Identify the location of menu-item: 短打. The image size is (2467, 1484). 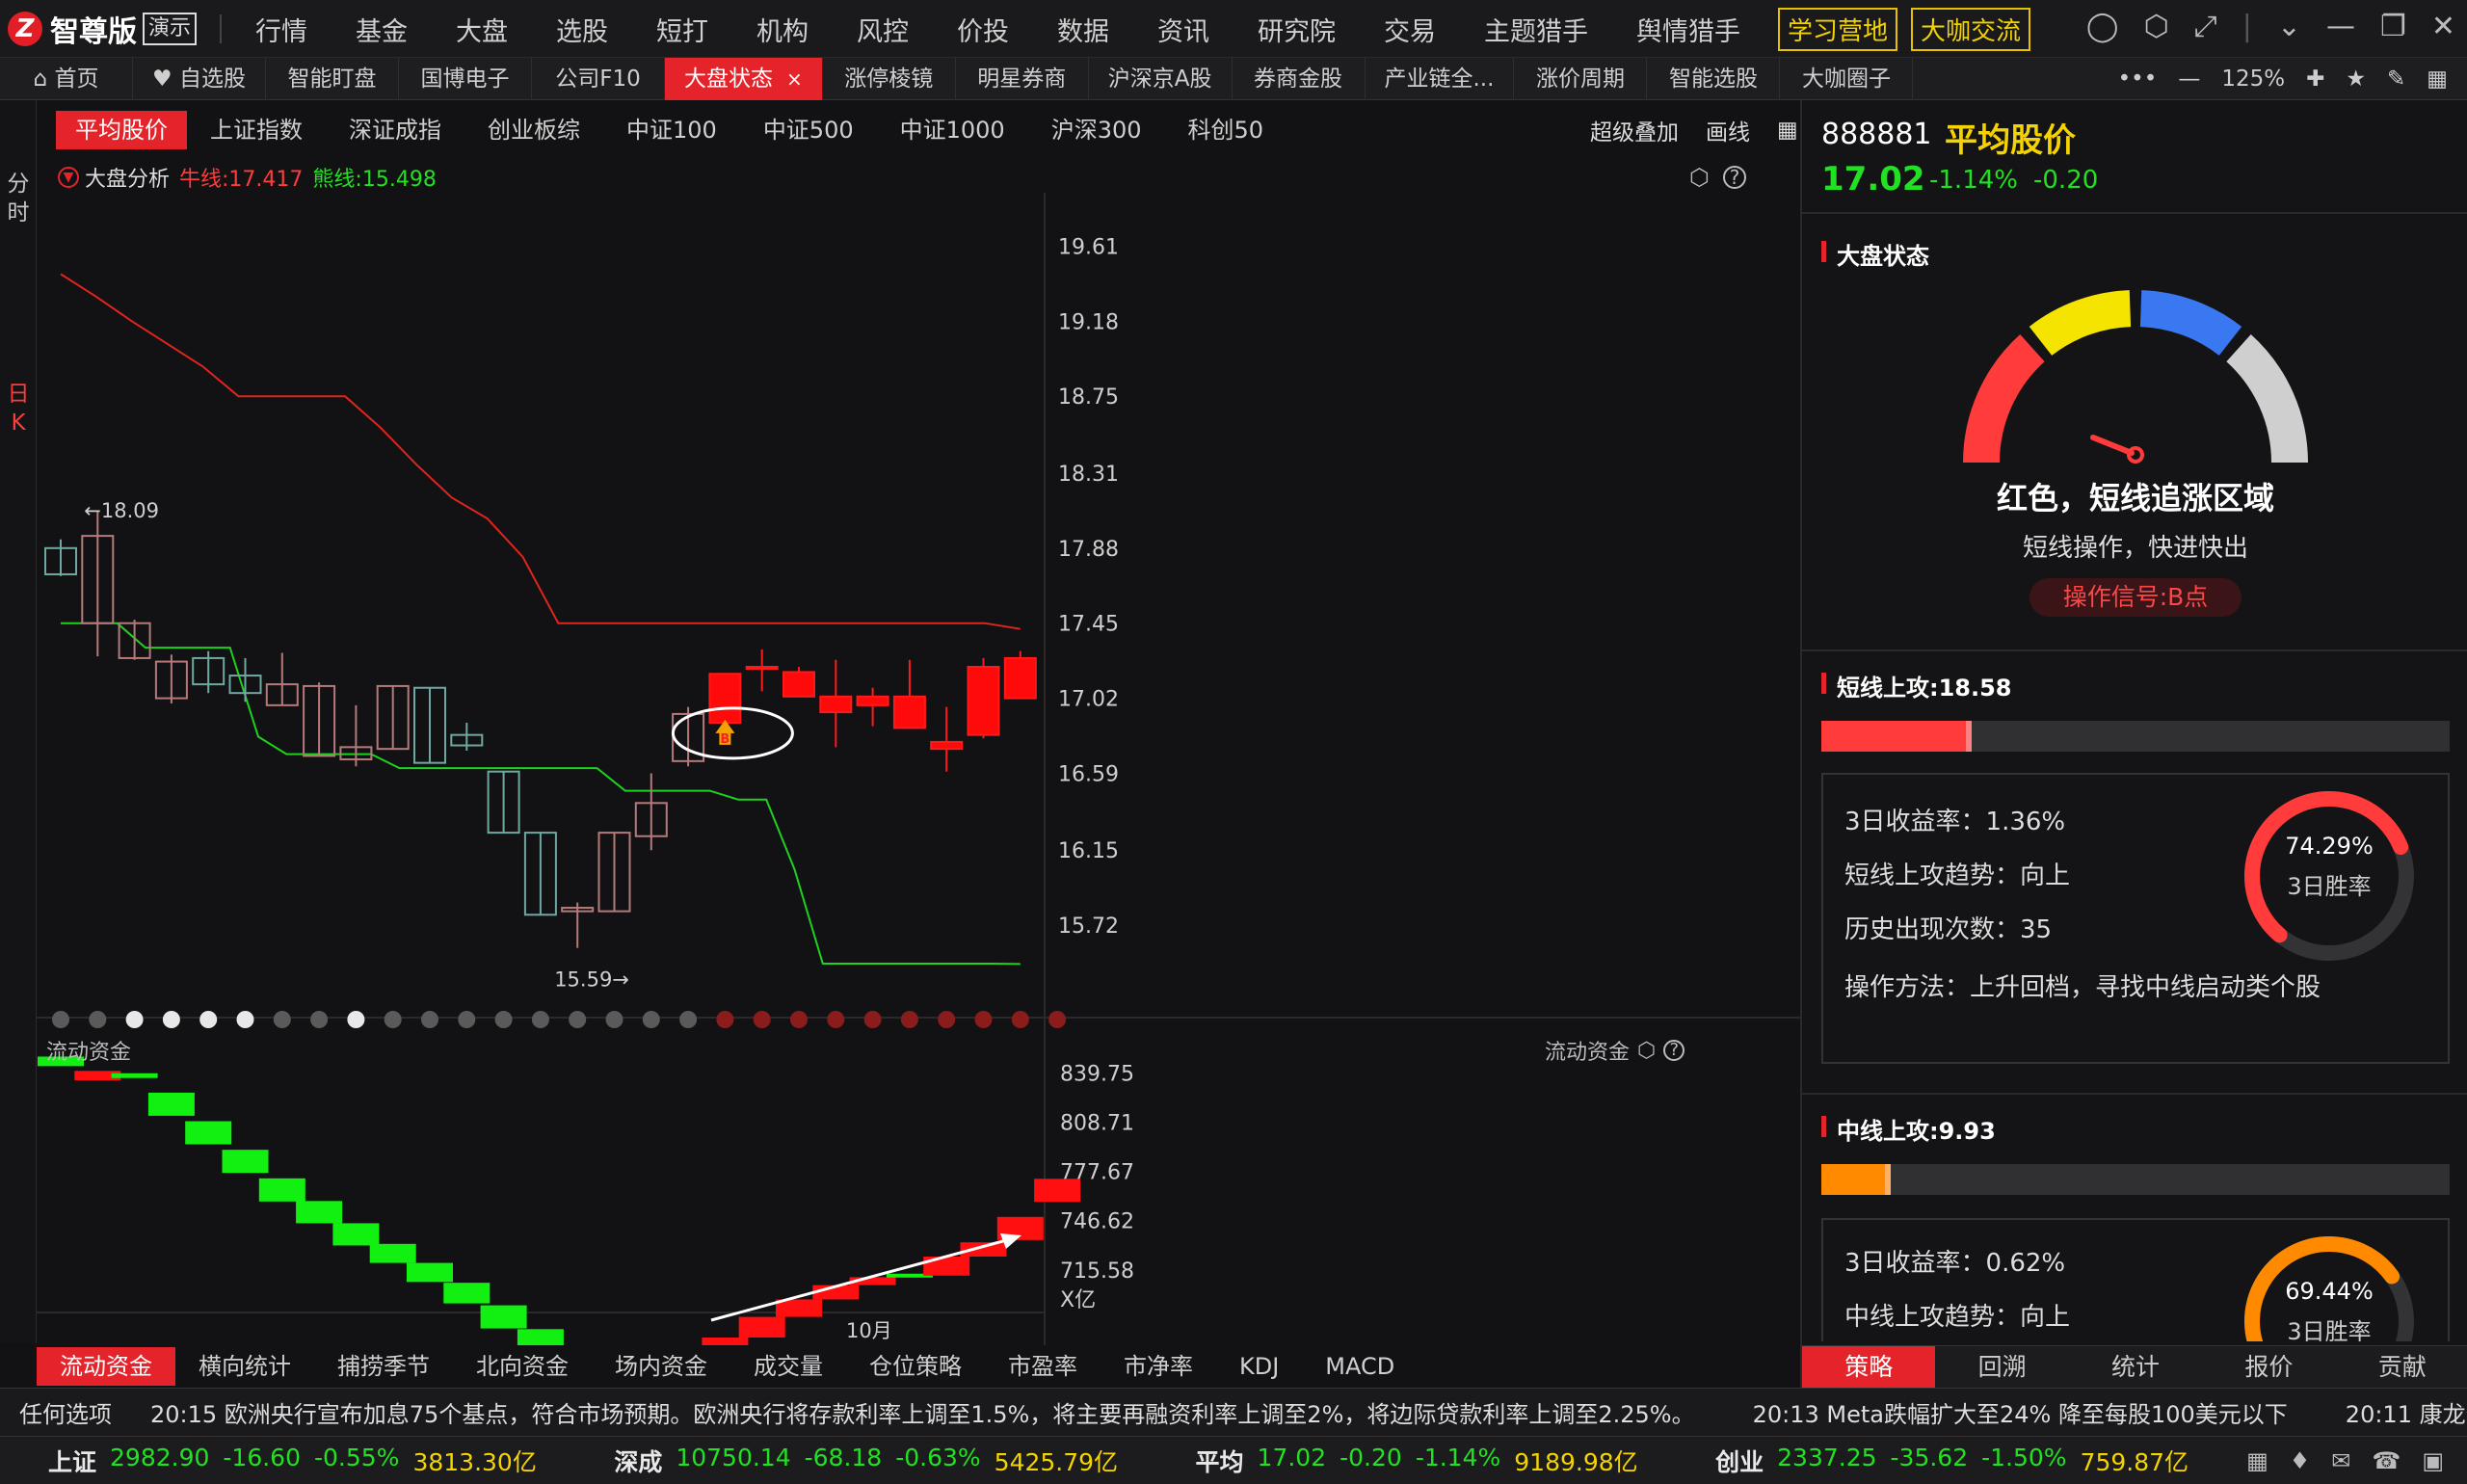
(682, 29).